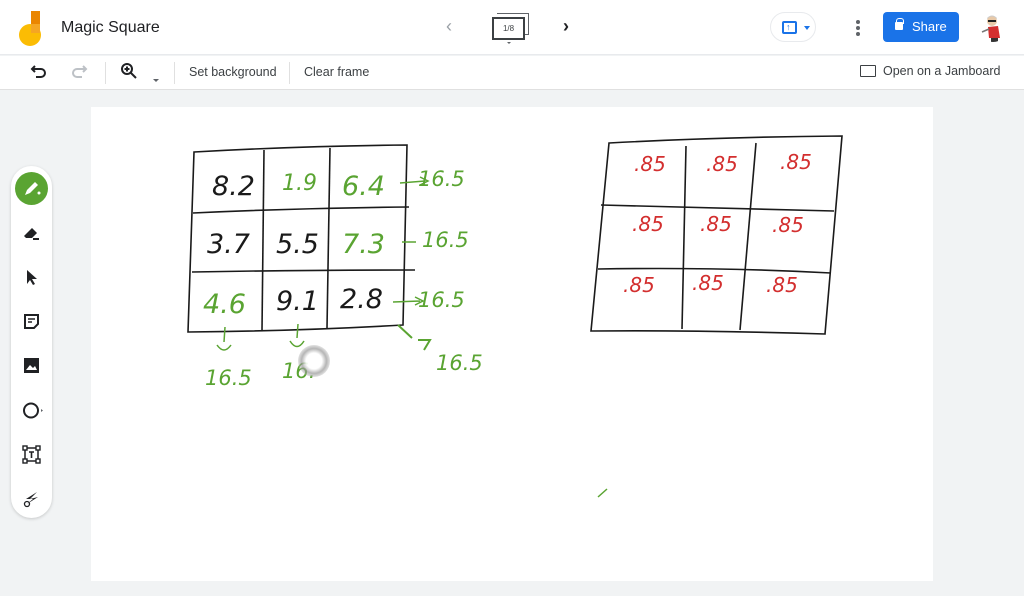  I want to click on laser-icon, so click(30, 500).